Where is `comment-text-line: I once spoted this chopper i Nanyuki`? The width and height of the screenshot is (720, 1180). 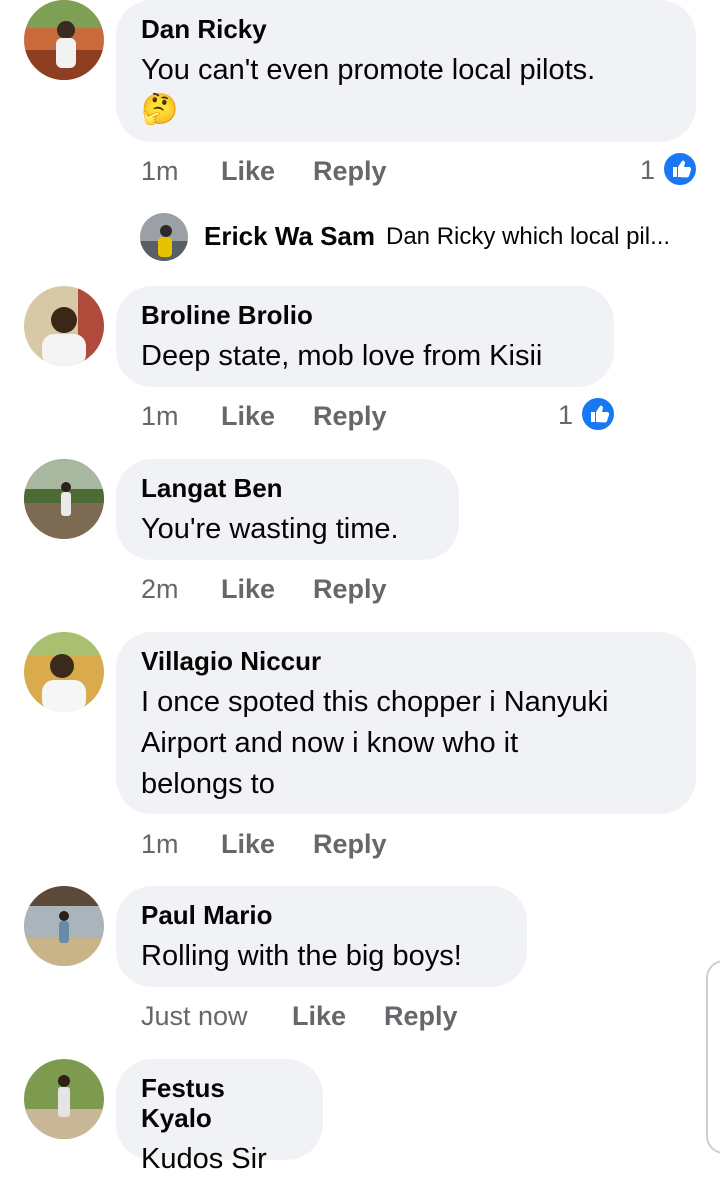 comment-text-line: I once spoted this chopper i Nanyuki is located at coordinates (375, 702).